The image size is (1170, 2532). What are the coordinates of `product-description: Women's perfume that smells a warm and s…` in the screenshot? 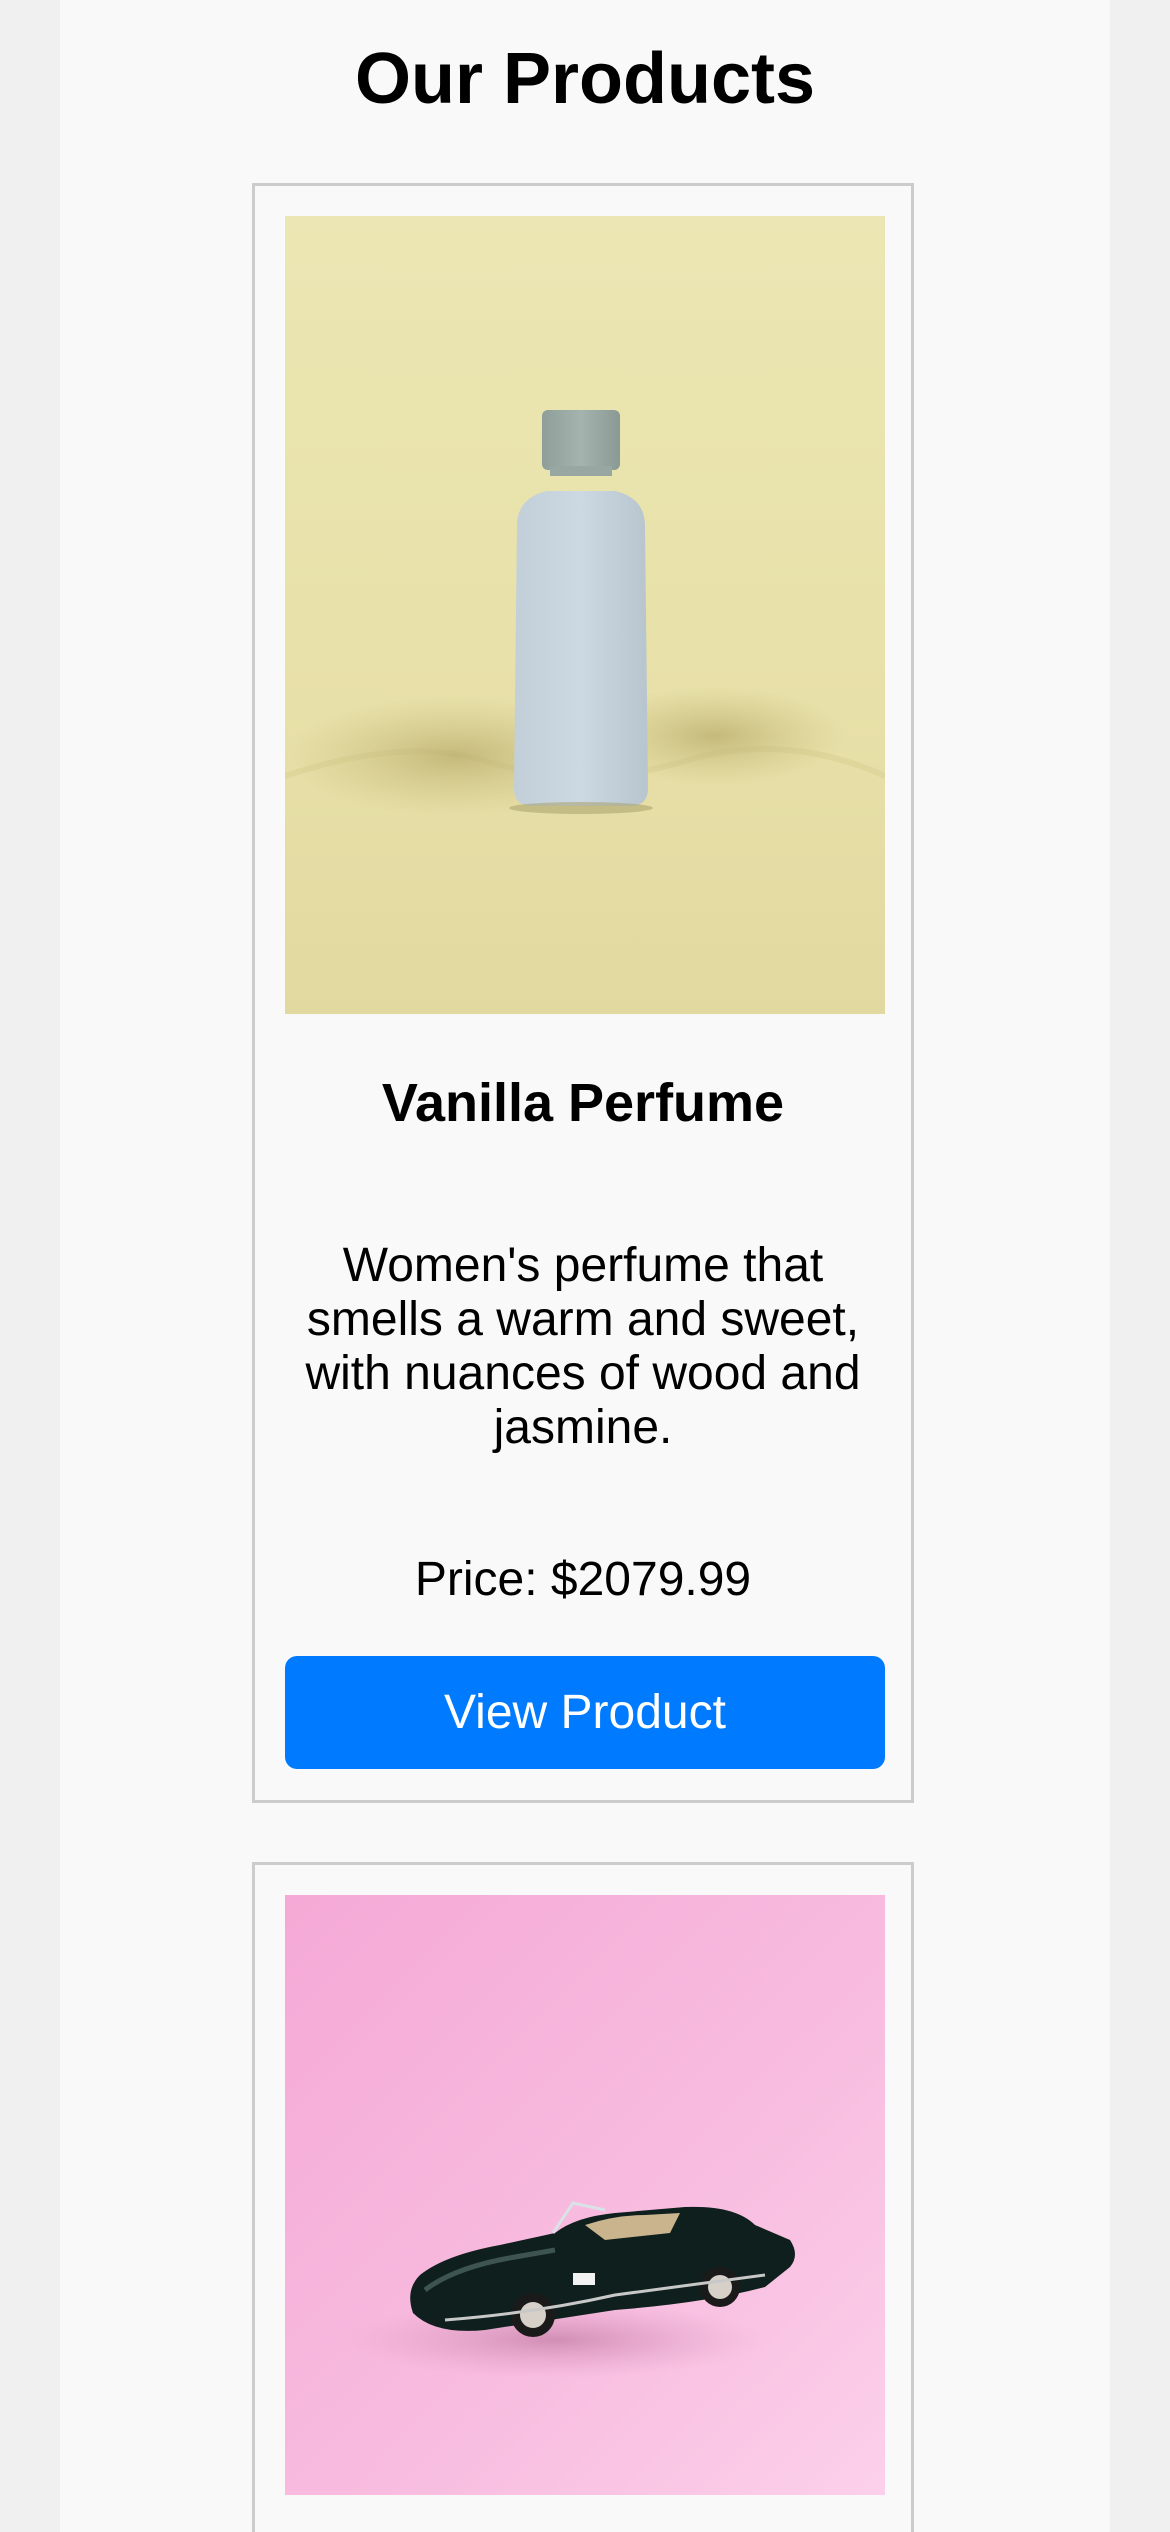 It's located at (583, 1346).